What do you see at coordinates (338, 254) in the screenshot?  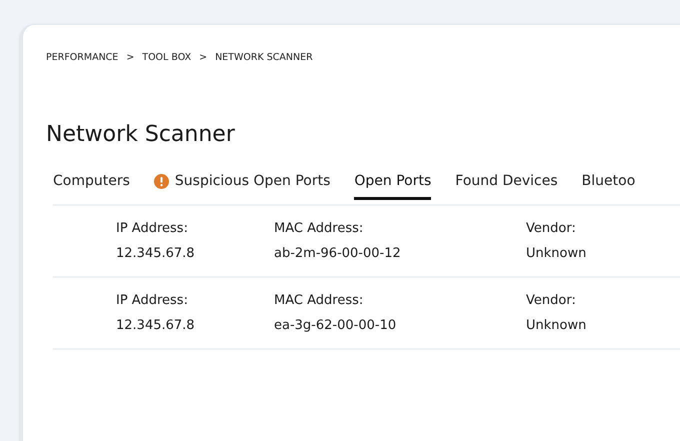 I see `field-value: ab-2m-96-00-00-12` at bounding box center [338, 254].